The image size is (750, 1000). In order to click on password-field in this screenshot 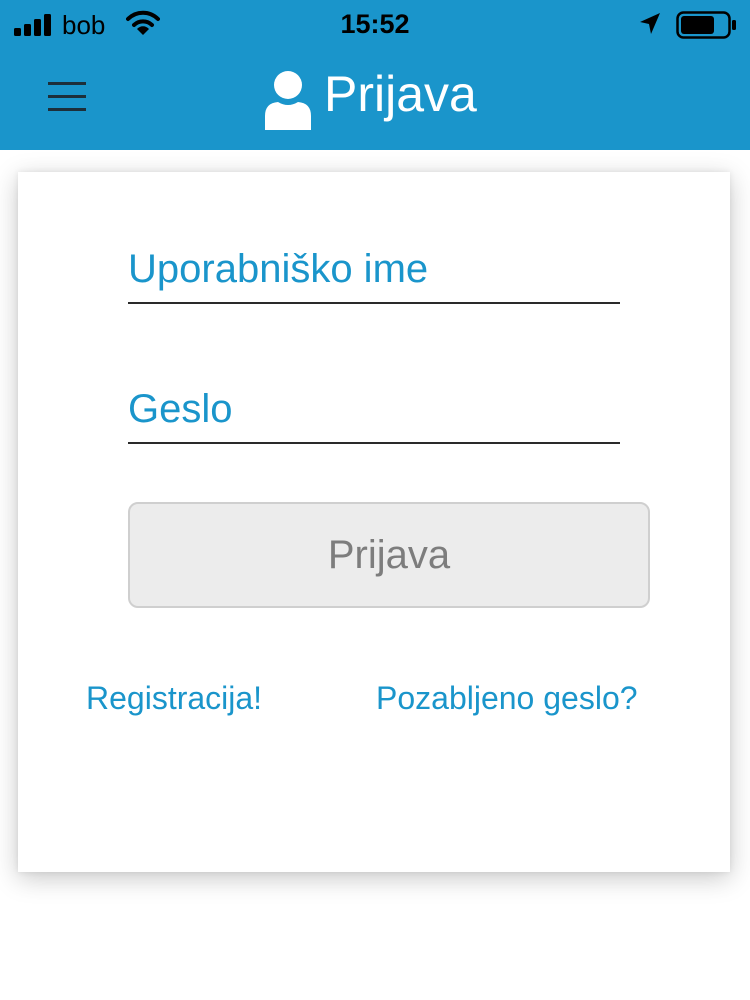, I will do `click(374, 408)`.